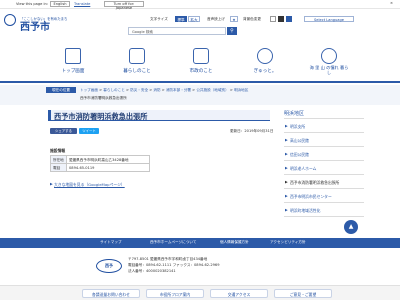 The width and height of the screenshot is (400, 300). Describe the element at coordinates (58, 150) in the screenshot. I see `facility-info-heading: 施設情報` at that location.